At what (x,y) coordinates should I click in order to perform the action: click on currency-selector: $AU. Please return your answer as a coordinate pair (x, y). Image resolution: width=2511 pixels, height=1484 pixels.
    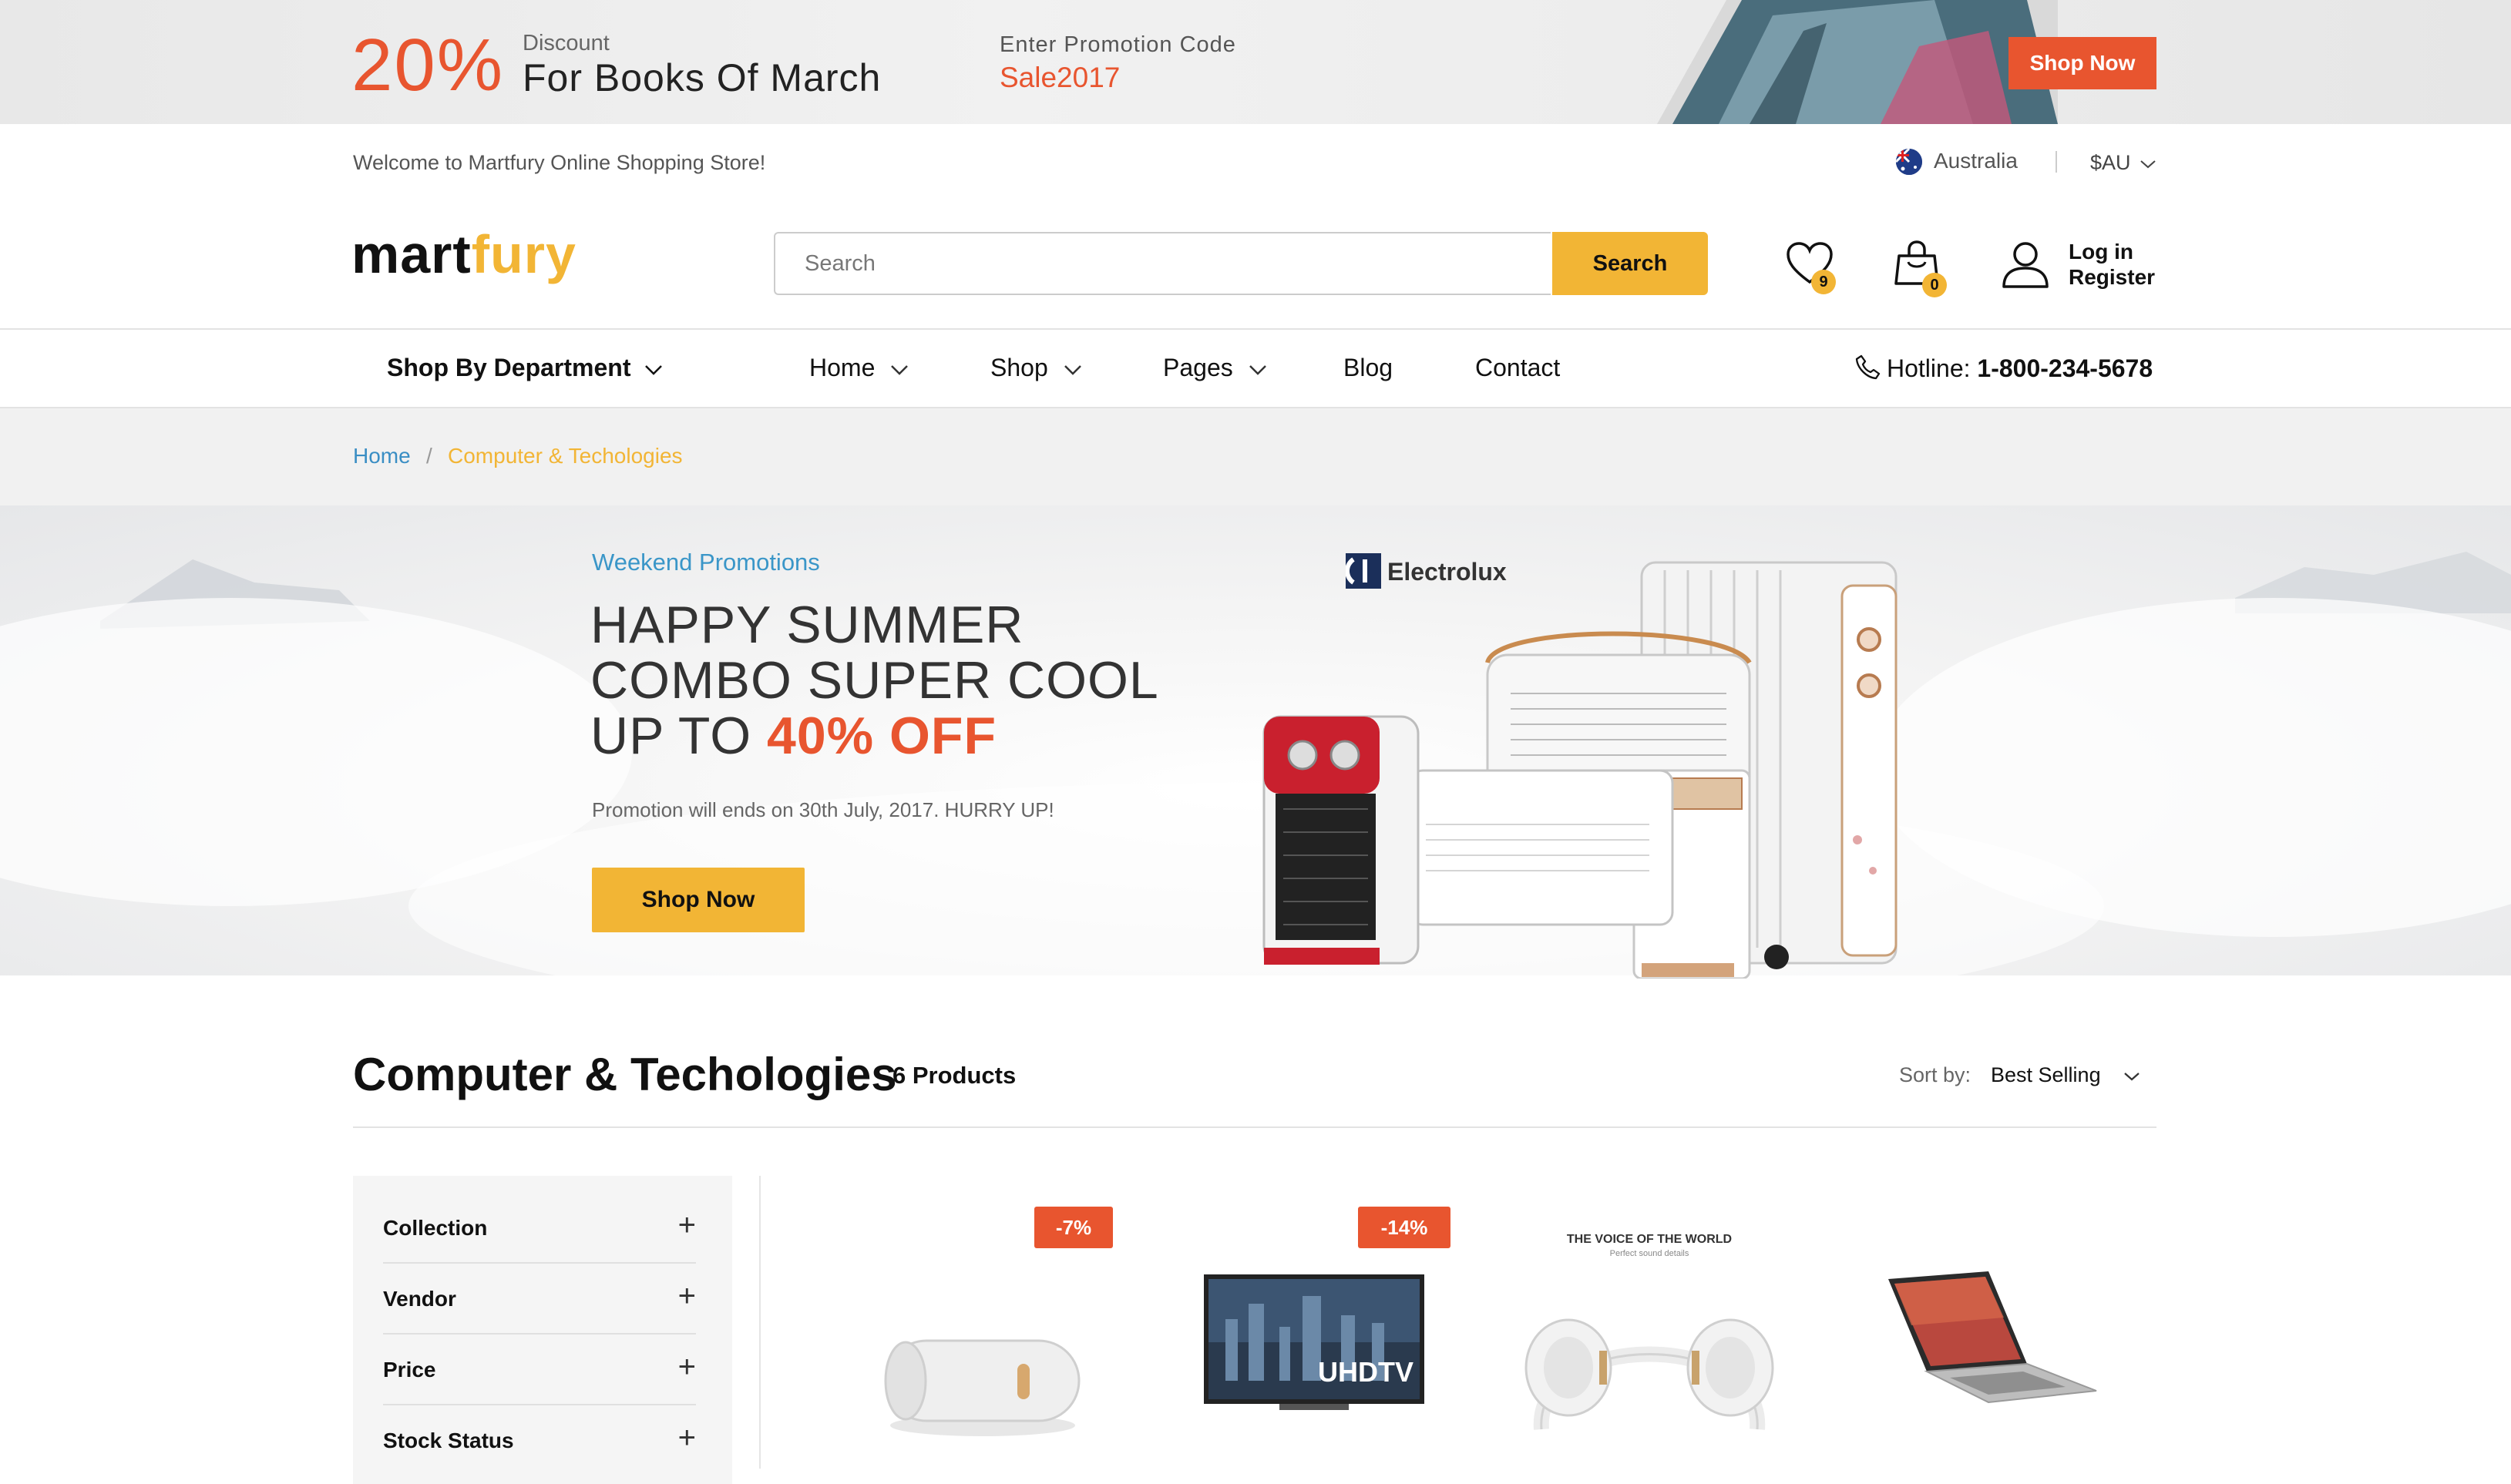
    Looking at the image, I should click on (2123, 163).